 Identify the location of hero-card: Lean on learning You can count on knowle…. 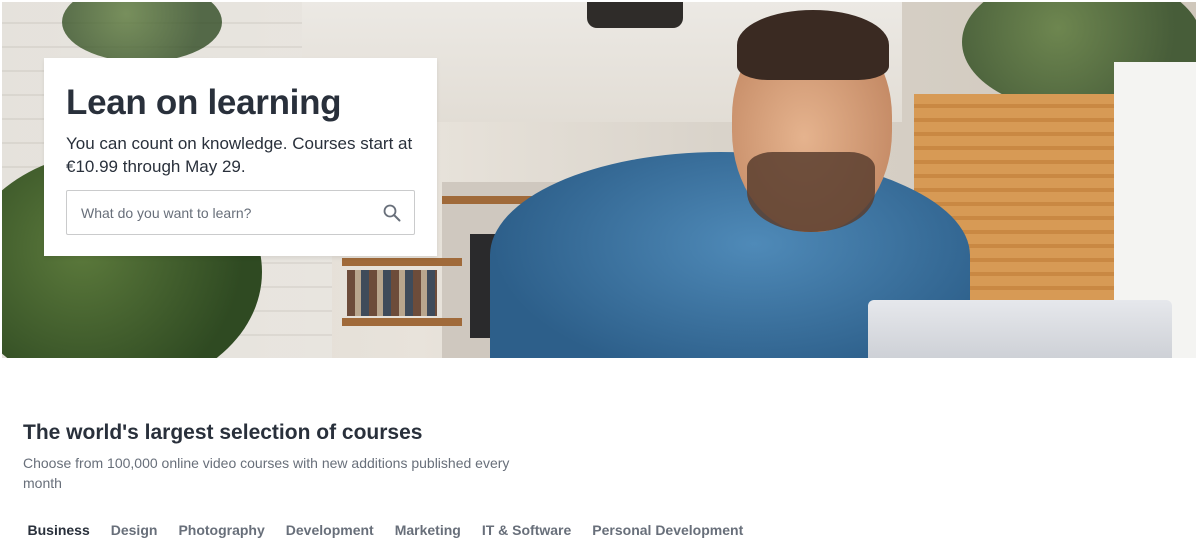
(240, 157).